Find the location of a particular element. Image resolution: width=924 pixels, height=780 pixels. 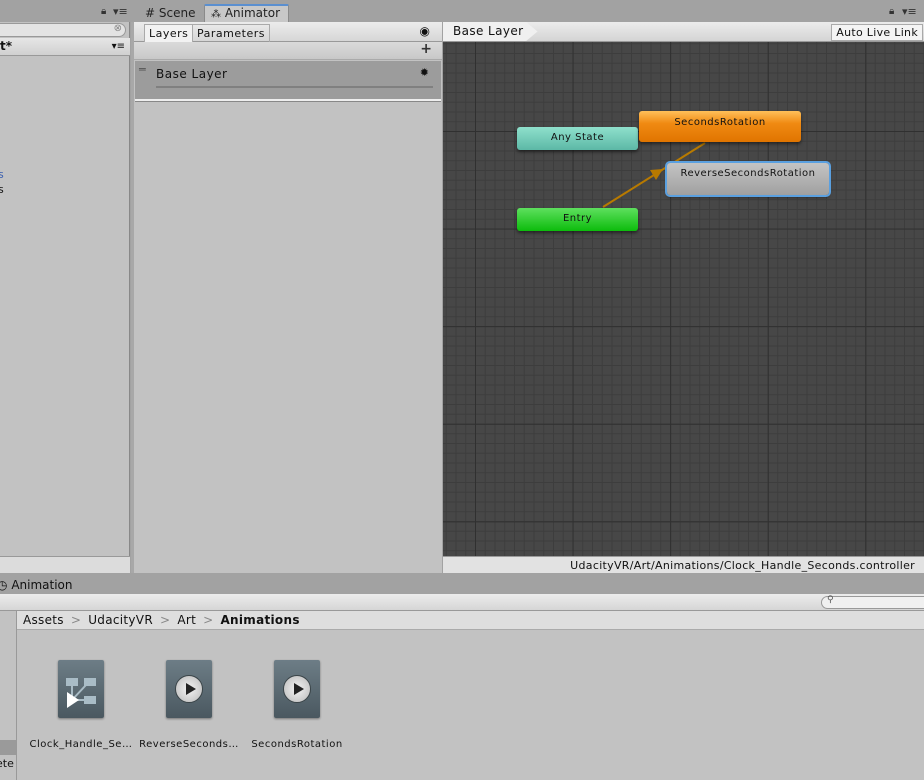

eye-icon: ◉ is located at coordinates (425, 31).